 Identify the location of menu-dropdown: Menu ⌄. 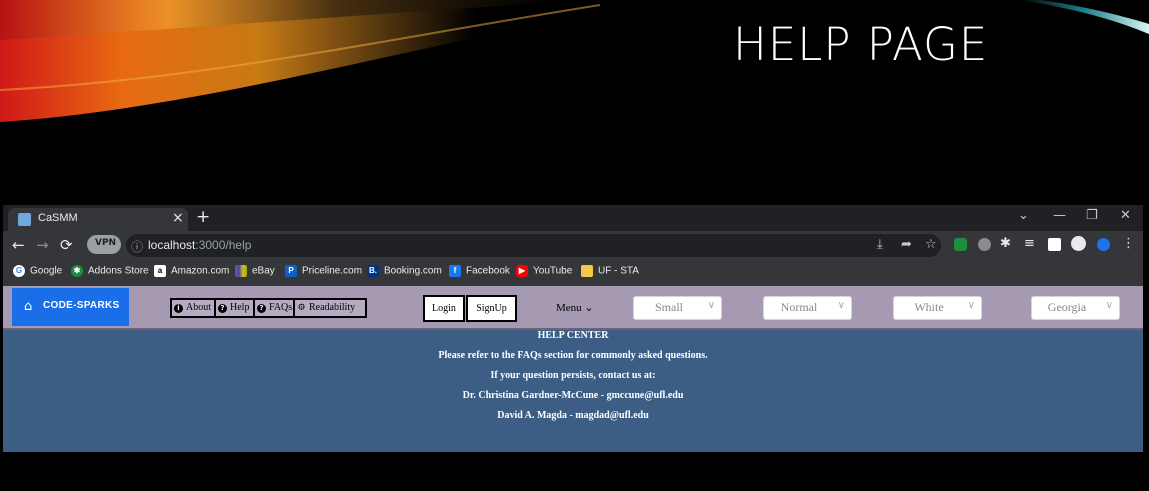
(575, 307).